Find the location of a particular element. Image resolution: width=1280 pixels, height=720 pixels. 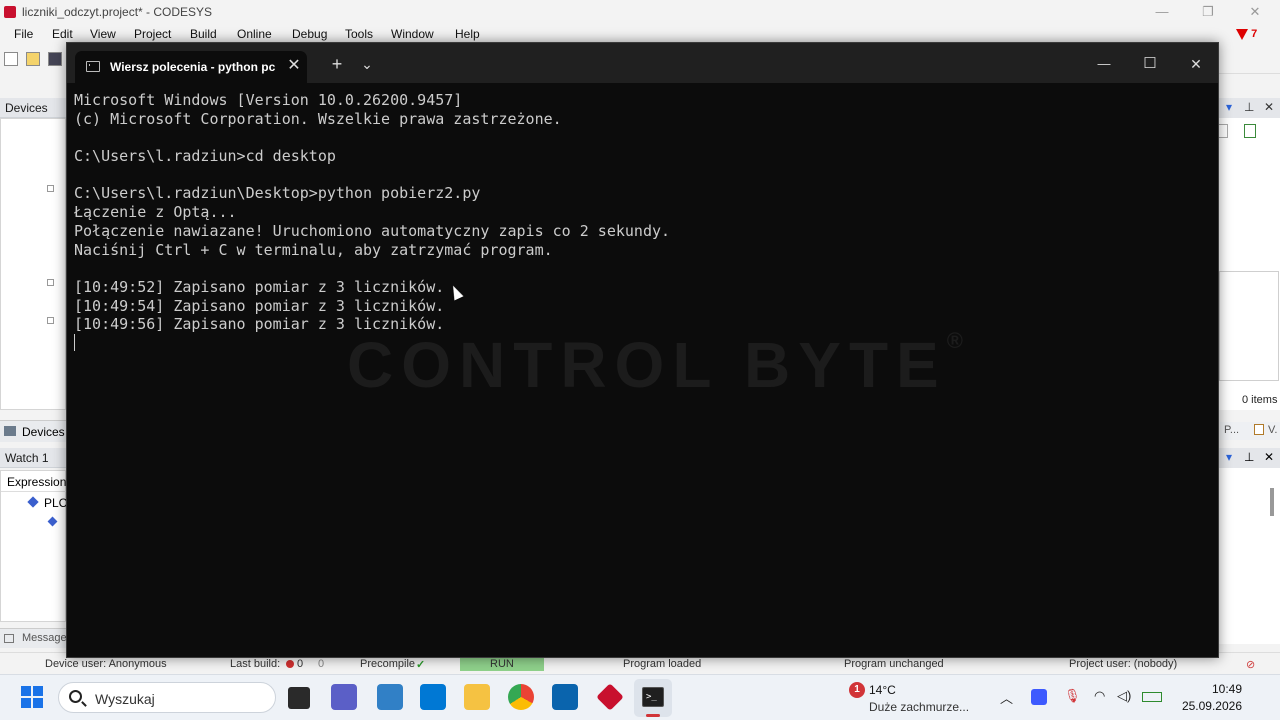

save-project-icon is located at coordinates (55, 59).